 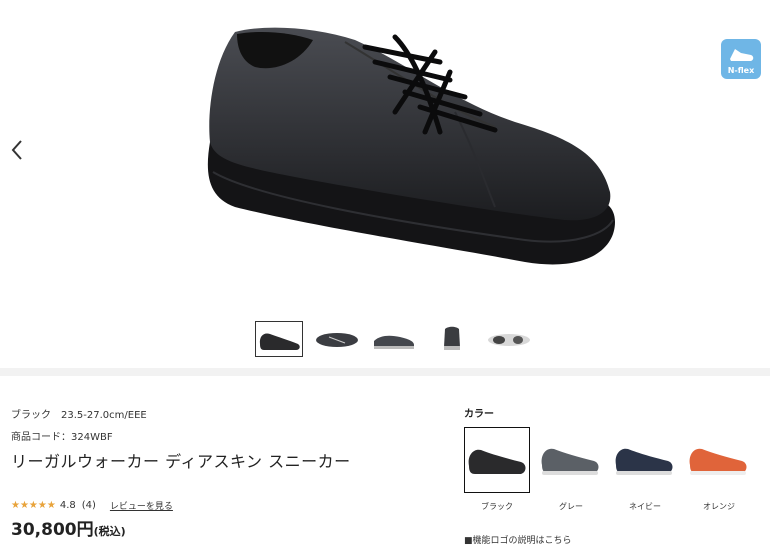 What do you see at coordinates (741, 70) in the screenshot?
I see `nflex-label: N-flex` at bounding box center [741, 70].